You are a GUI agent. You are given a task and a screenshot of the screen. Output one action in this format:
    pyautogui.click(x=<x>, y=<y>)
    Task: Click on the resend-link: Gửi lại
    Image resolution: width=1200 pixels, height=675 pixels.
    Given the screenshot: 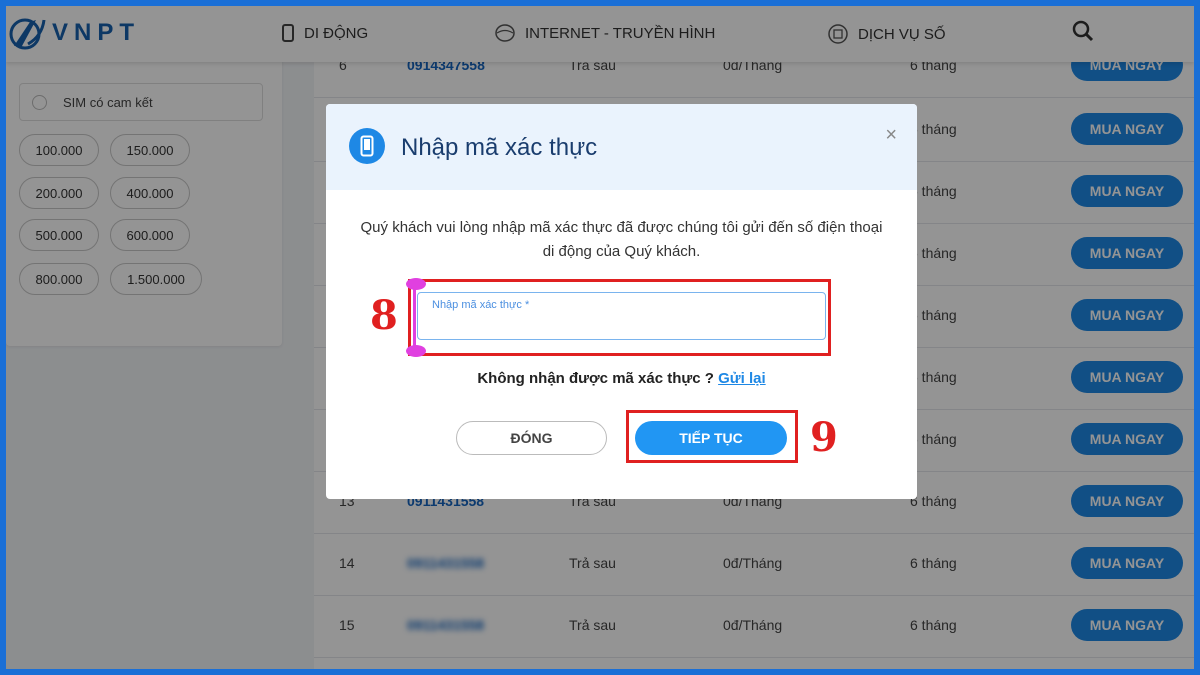 What is the action you would take?
    pyautogui.click(x=742, y=378)
    